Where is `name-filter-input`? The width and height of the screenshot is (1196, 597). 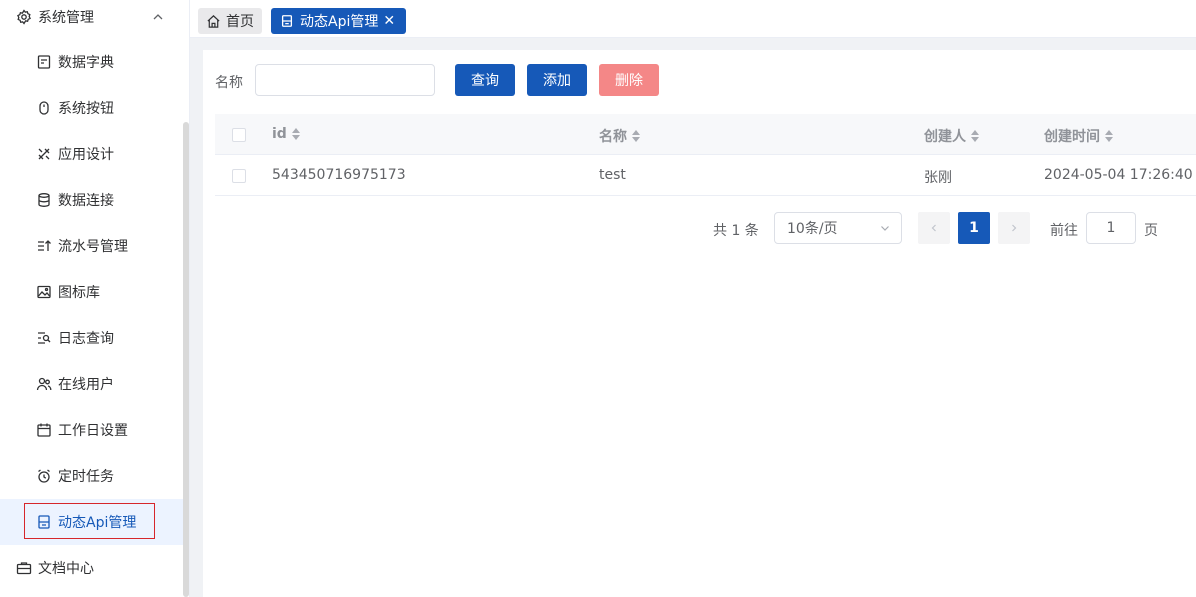
name-filter-input is located at coordinates (345, 80).